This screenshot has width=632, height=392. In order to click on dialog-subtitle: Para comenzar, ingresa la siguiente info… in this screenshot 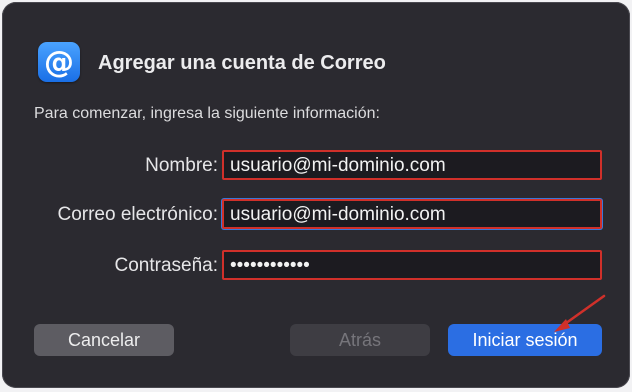, I will do `click(207, 113)`.